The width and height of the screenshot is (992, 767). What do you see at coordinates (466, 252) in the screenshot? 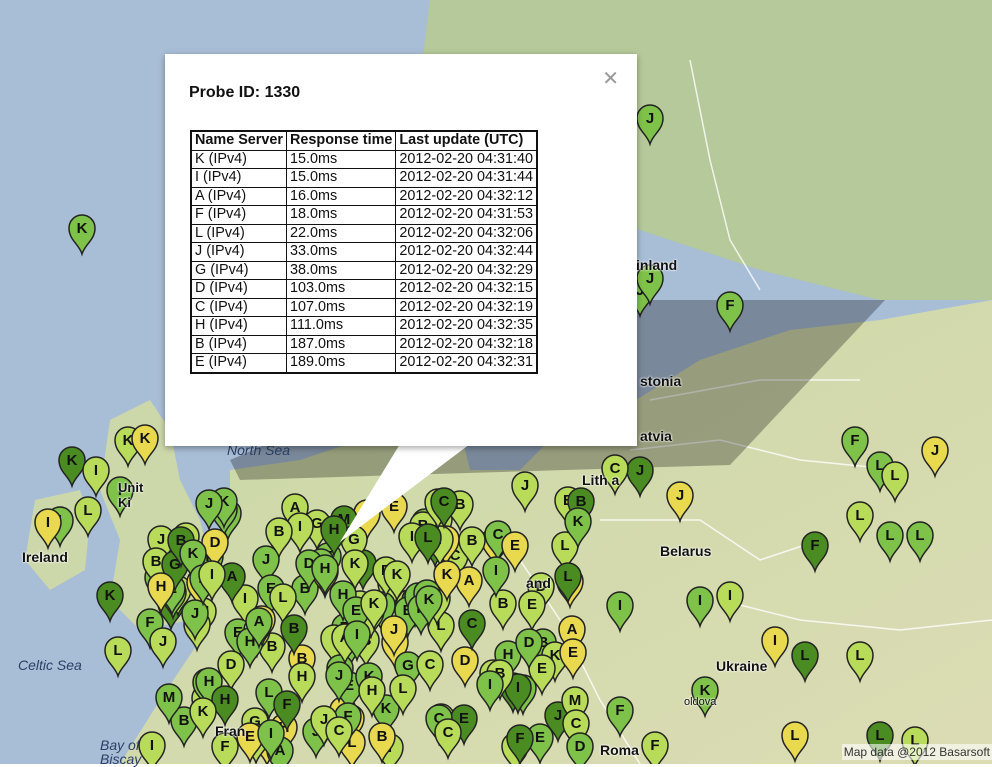
I see `table-cell: 2012-02-20 04:32:44` at bounding box center [466, 252].